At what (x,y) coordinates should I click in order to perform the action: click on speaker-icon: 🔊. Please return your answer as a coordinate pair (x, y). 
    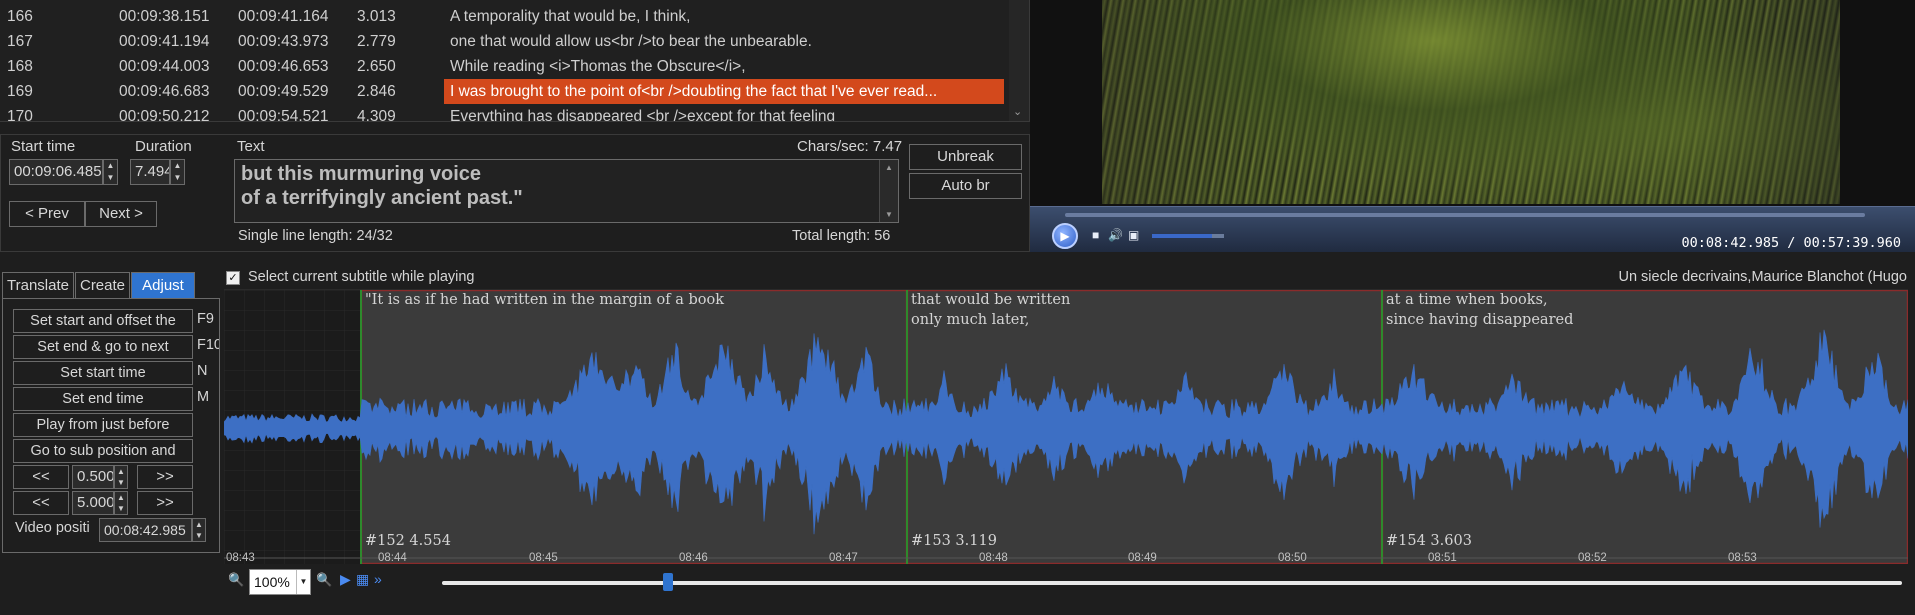
    Looking at the image, I should click on (1115, 235).